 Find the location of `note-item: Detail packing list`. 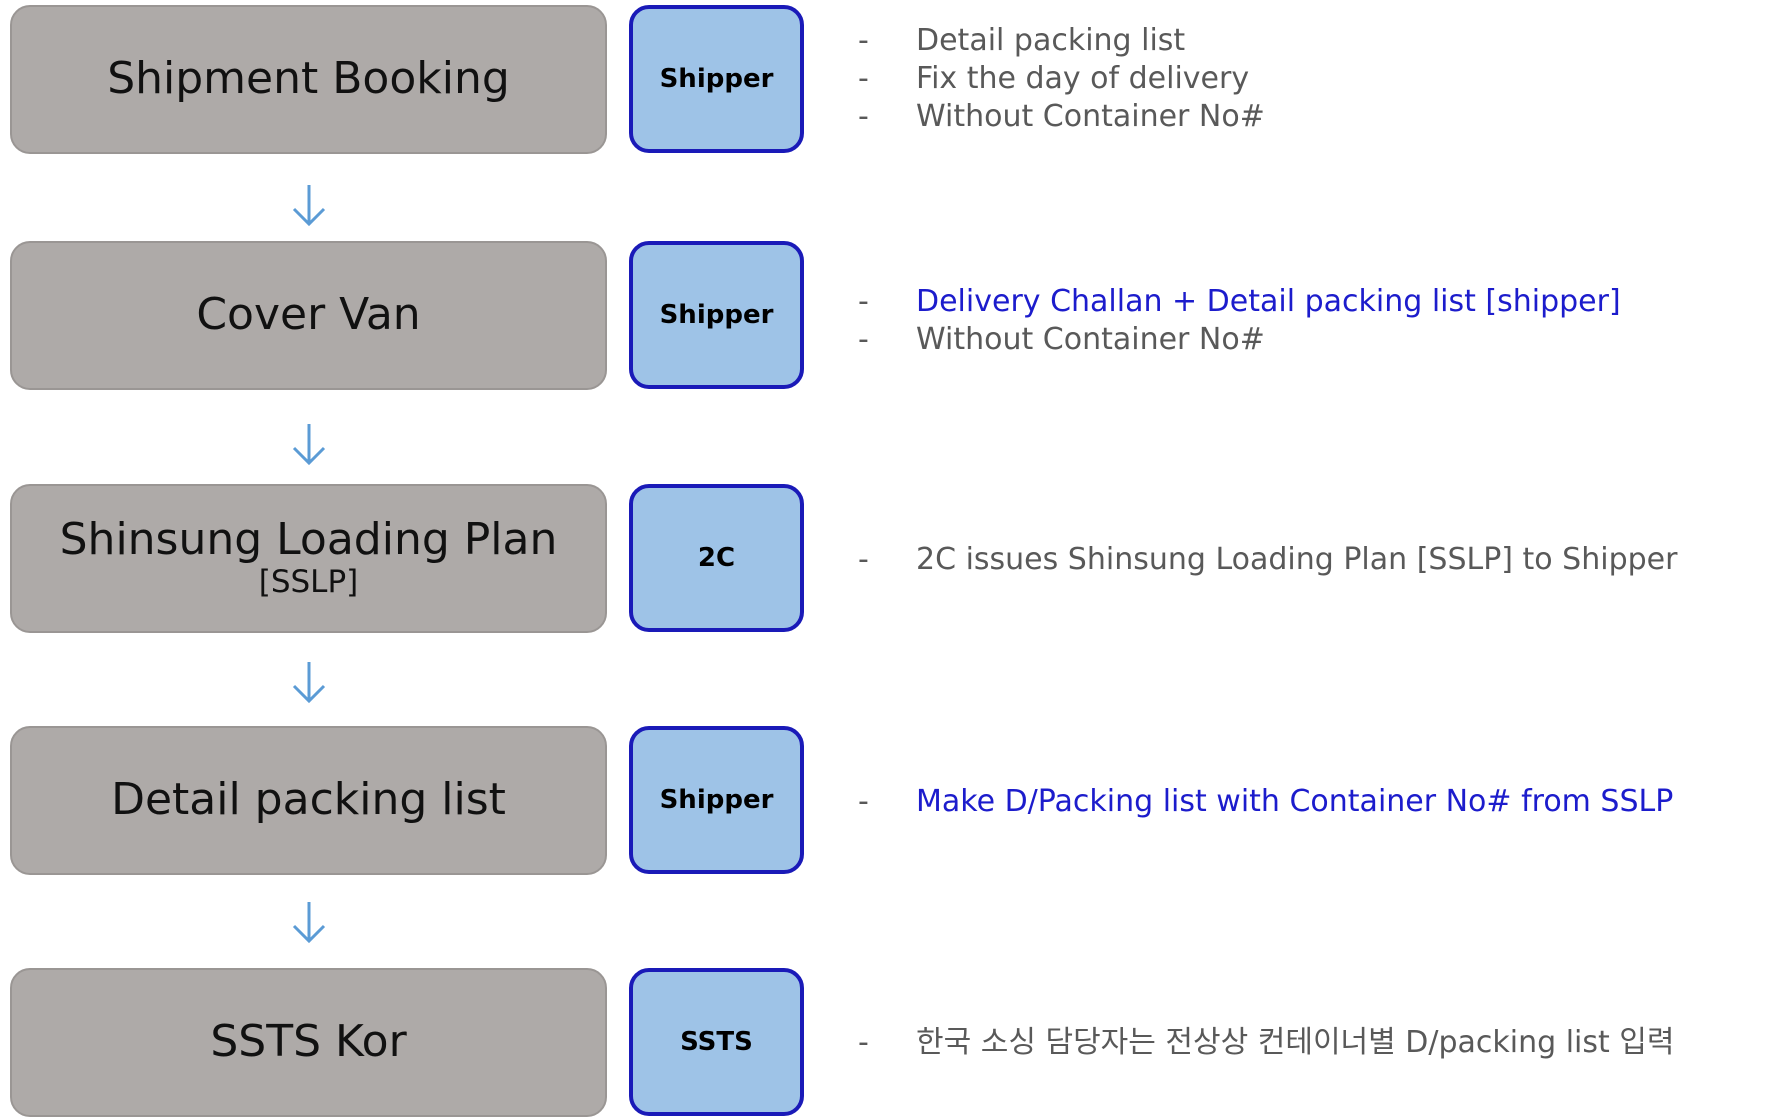

note-item: Detail packing list is located at coordinates (1061, 41).